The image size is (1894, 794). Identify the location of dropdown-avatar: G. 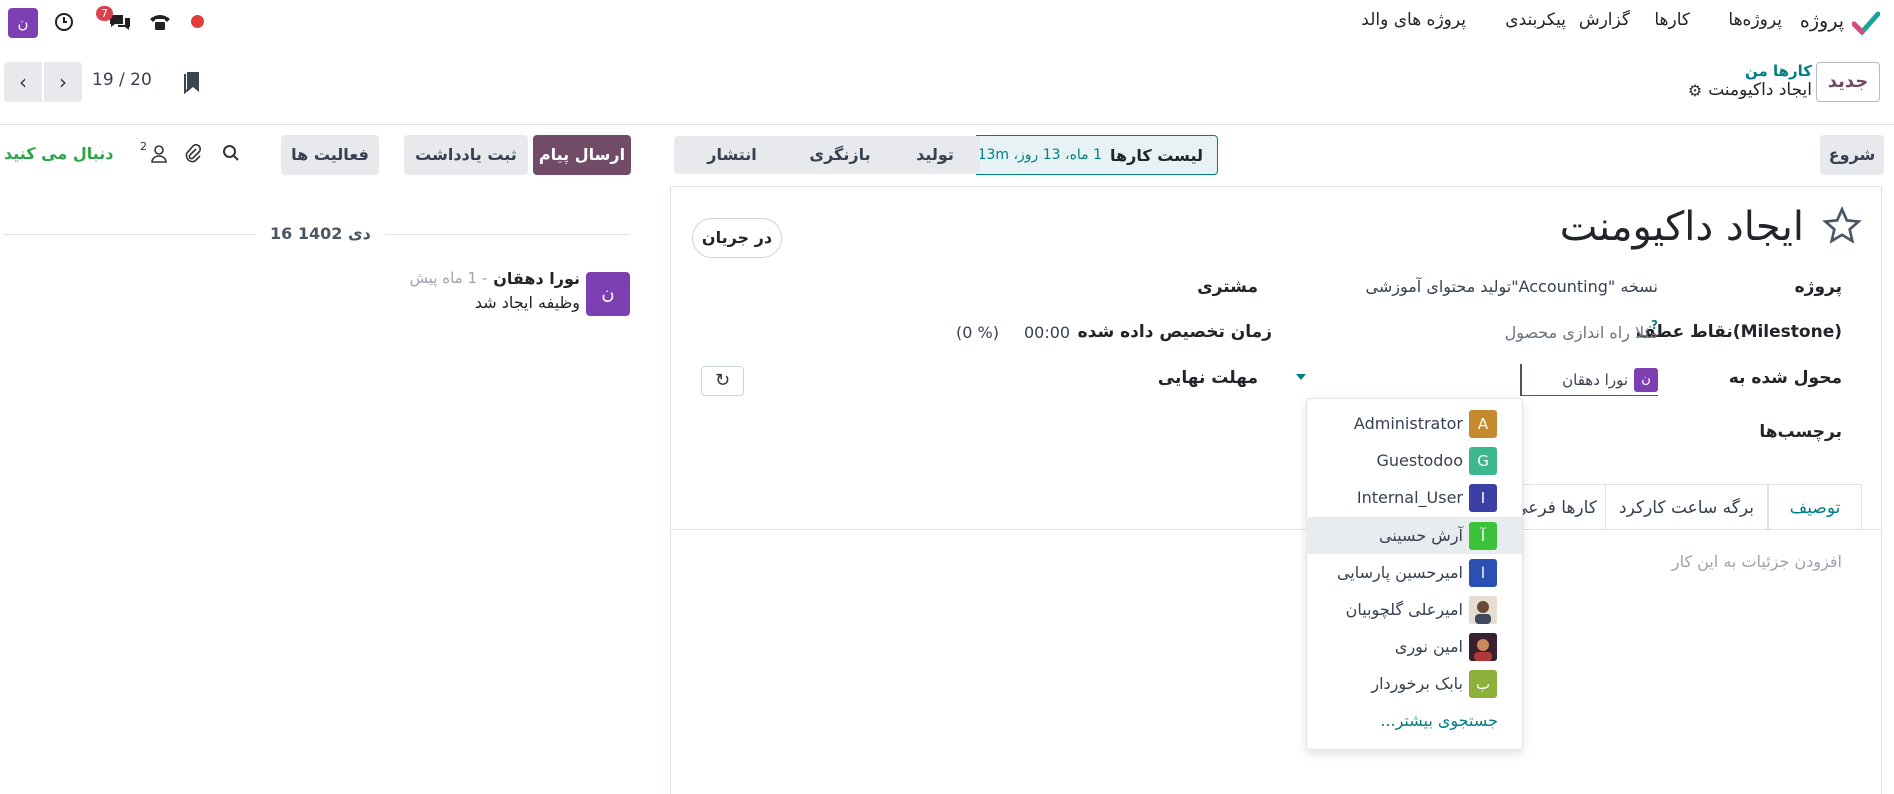
(1483, 460).